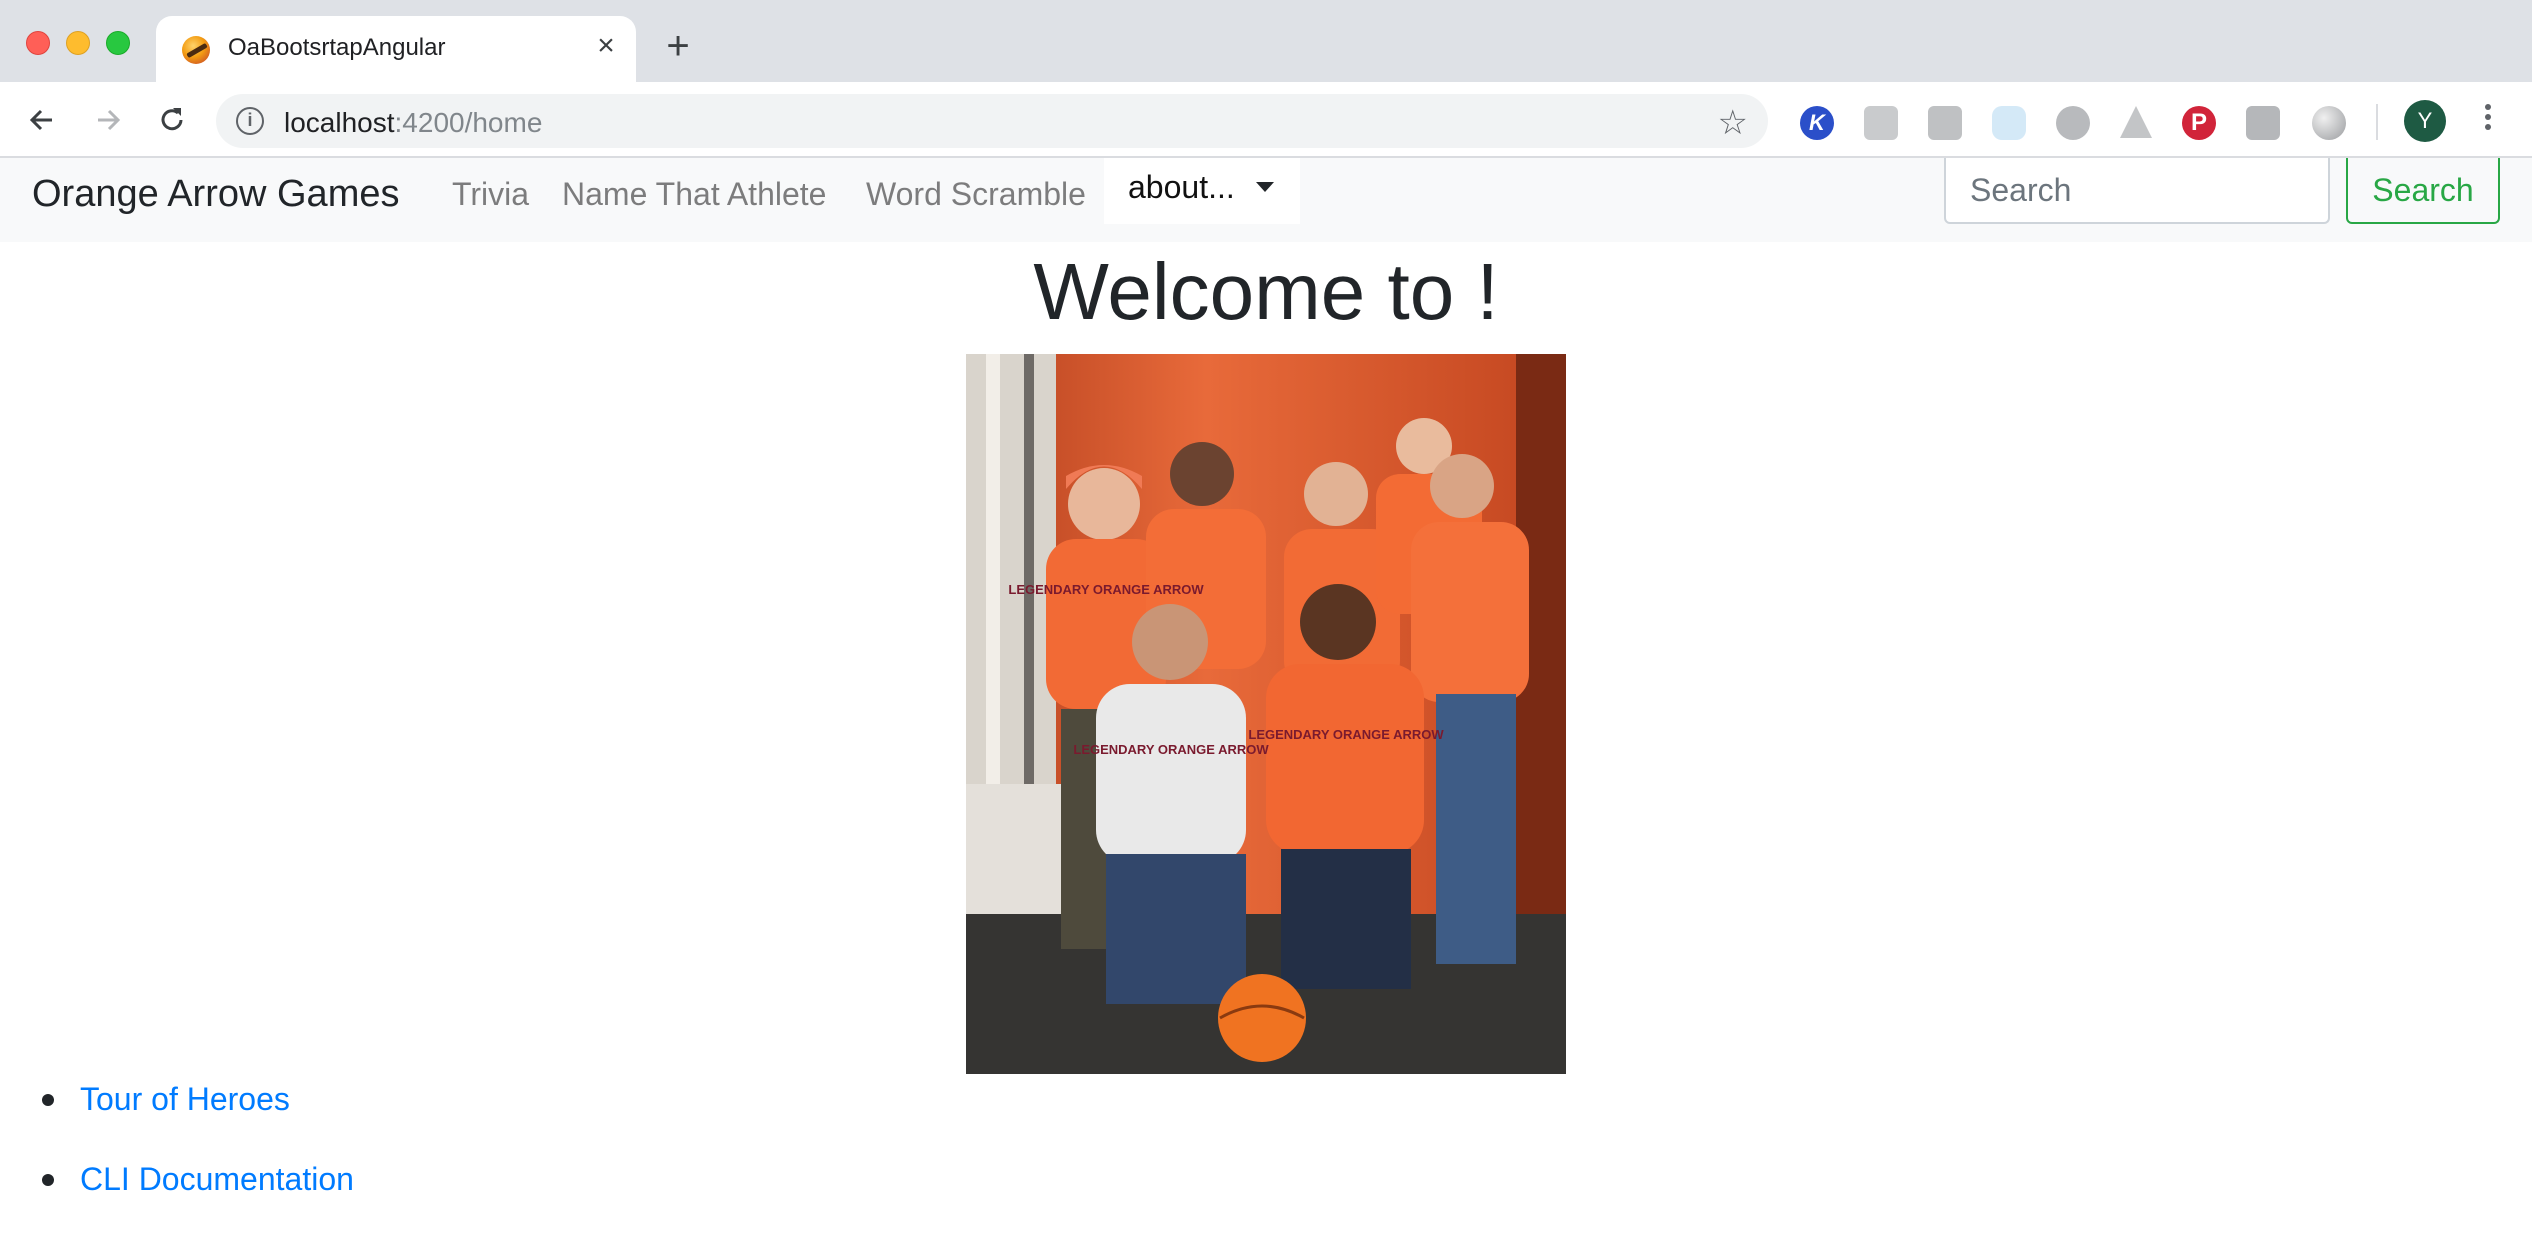 The image size is (2532, 1248). I want to click on forward-button, so click(108, 120).